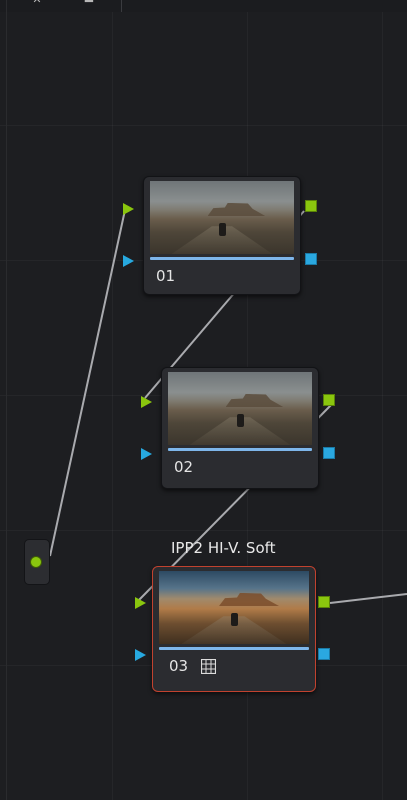 The height and width of the screenshot is (800, 407). I want to click on source-node, so click(37, 562).